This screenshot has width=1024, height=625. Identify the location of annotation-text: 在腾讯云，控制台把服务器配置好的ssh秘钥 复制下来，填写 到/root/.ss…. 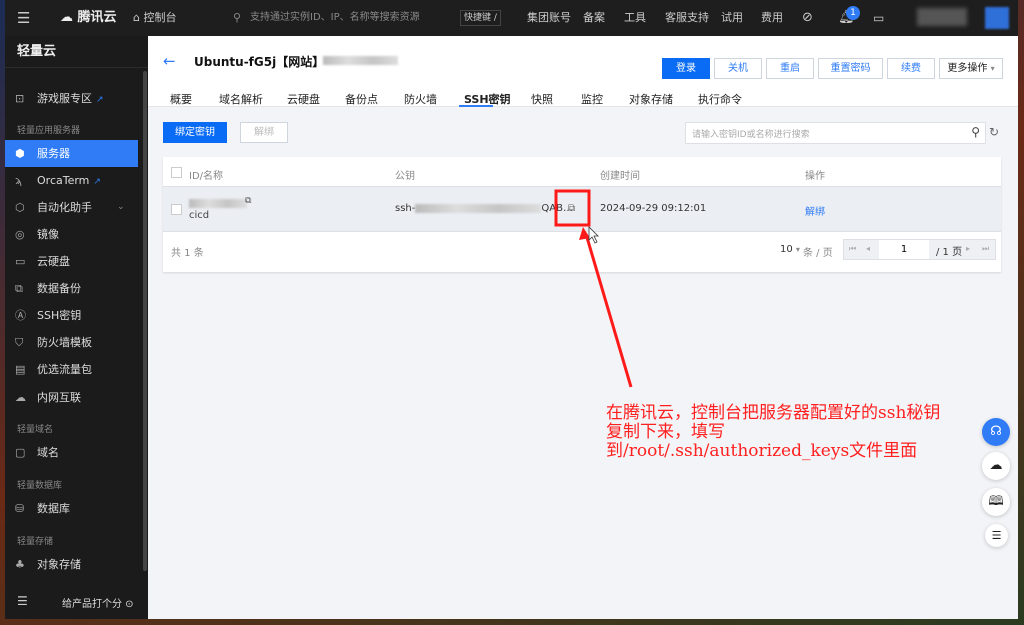
(773, 432).